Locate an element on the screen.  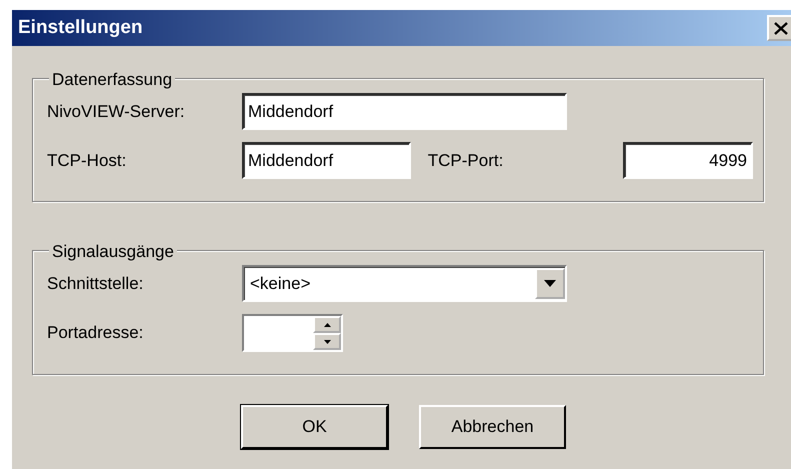
up-arrow-icon is located at coordinates (327, 324).